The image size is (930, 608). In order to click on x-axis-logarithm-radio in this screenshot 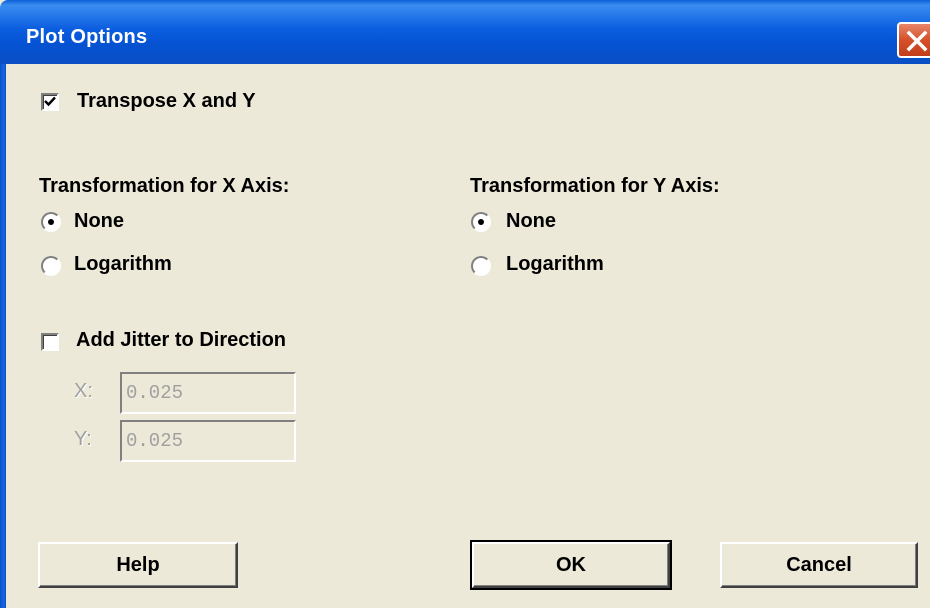, I will do `click(51, 266)`.